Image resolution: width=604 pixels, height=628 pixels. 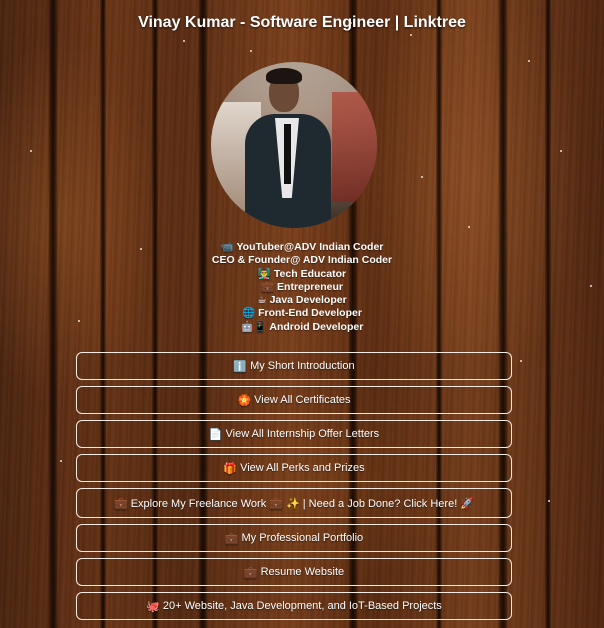 What do you see at coordinates (302, 260) in the screenshot?
I see `bio-line: CEO & Founder@ ADV Indian Coder` at bounding box center [302, 260].